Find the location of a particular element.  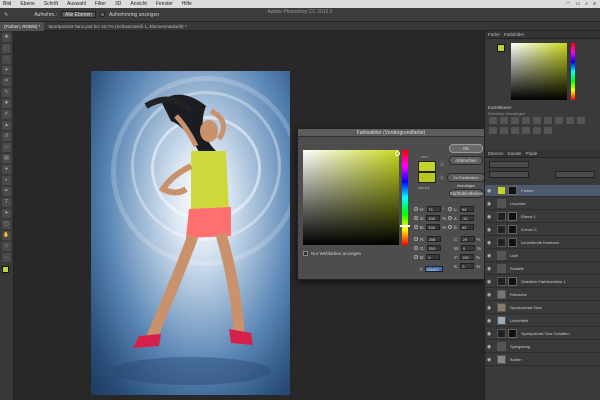

blend-mode-select is located at coordinates (509, 174).